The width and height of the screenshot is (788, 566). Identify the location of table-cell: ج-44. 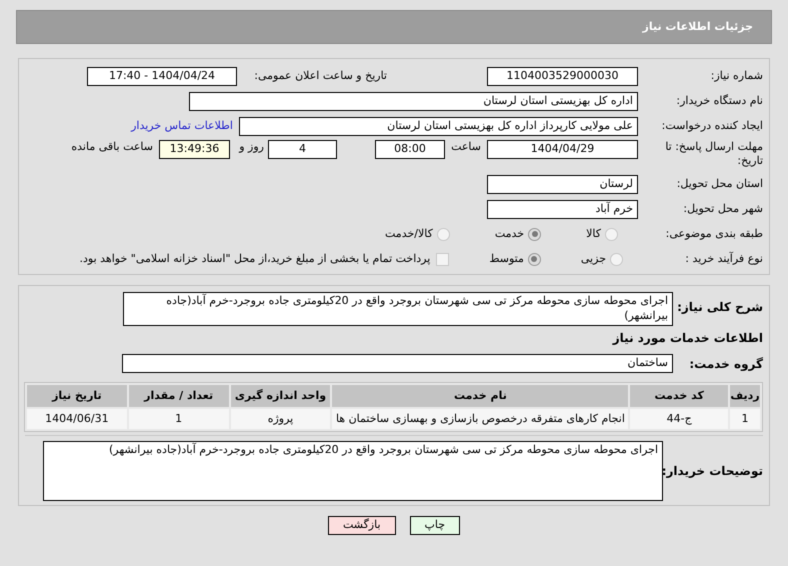
(679, 419).